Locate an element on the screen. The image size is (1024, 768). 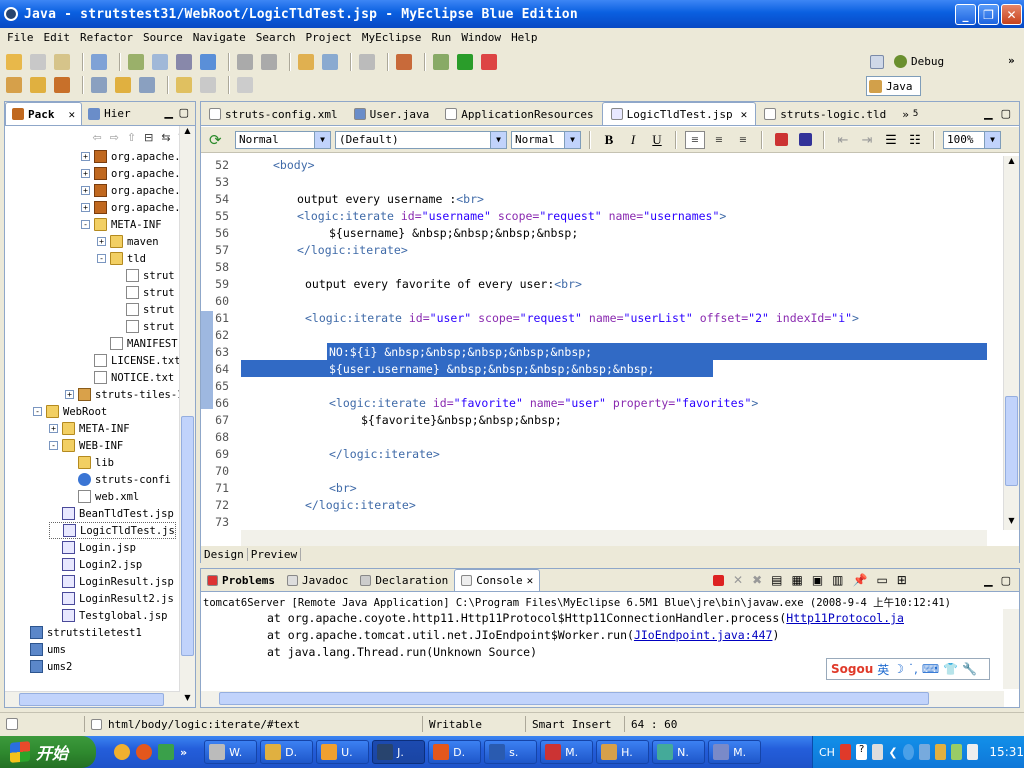
tree-item: - WebRoot is located at coordinates (70, 411).